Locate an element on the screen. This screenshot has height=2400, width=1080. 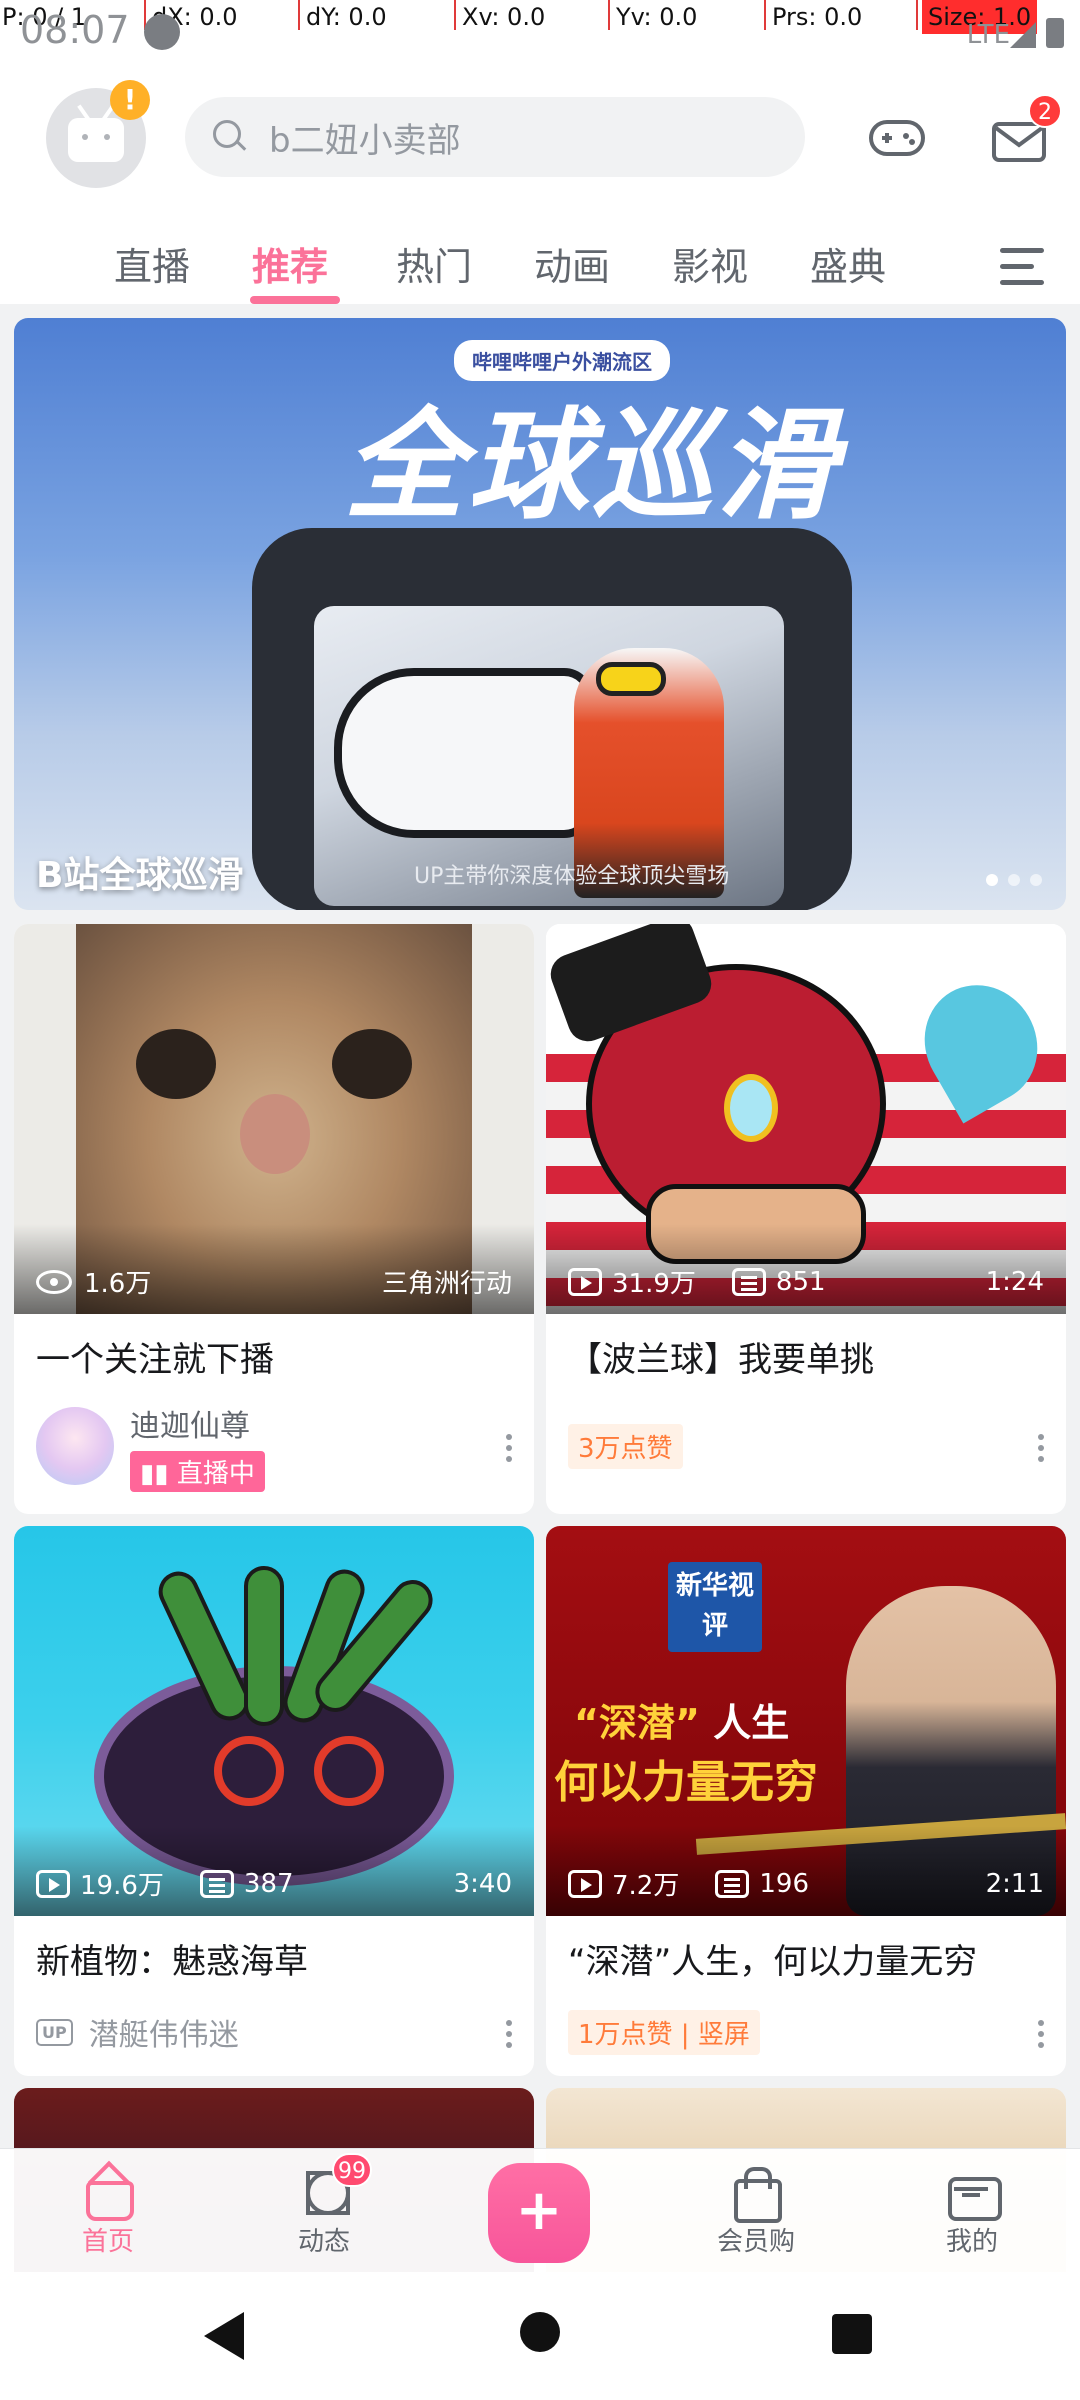
delta-y: dY: 0.0 is located at coordinates (346, 17).